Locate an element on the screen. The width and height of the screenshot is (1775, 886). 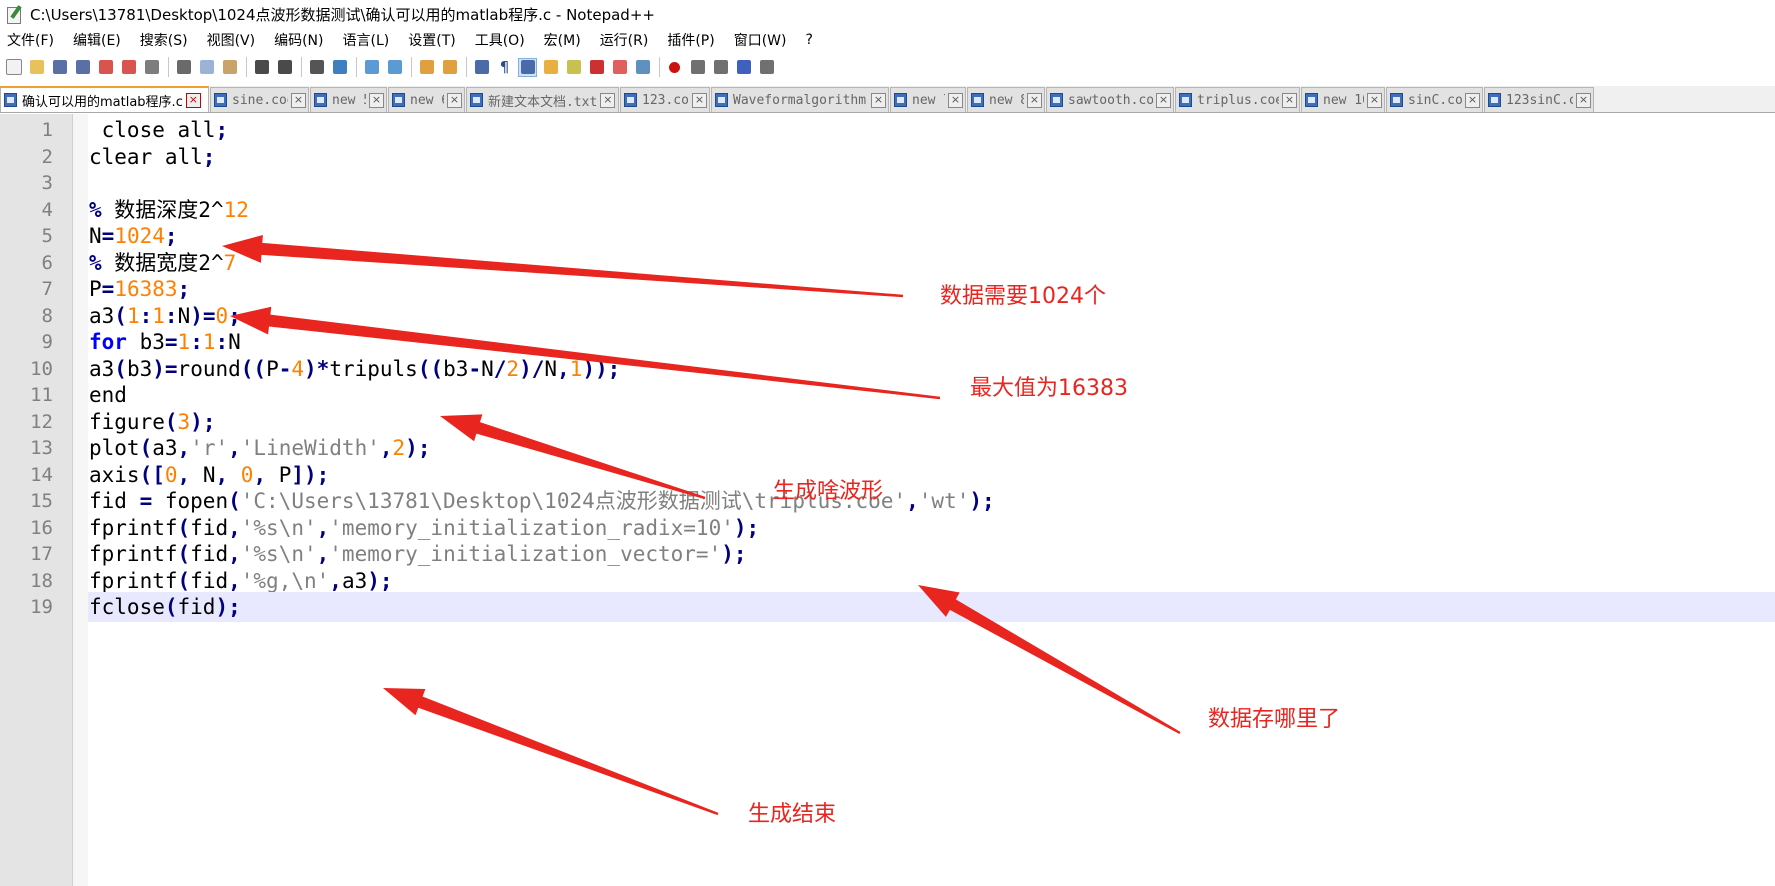
print-icon is located at coordinates (151, 67).